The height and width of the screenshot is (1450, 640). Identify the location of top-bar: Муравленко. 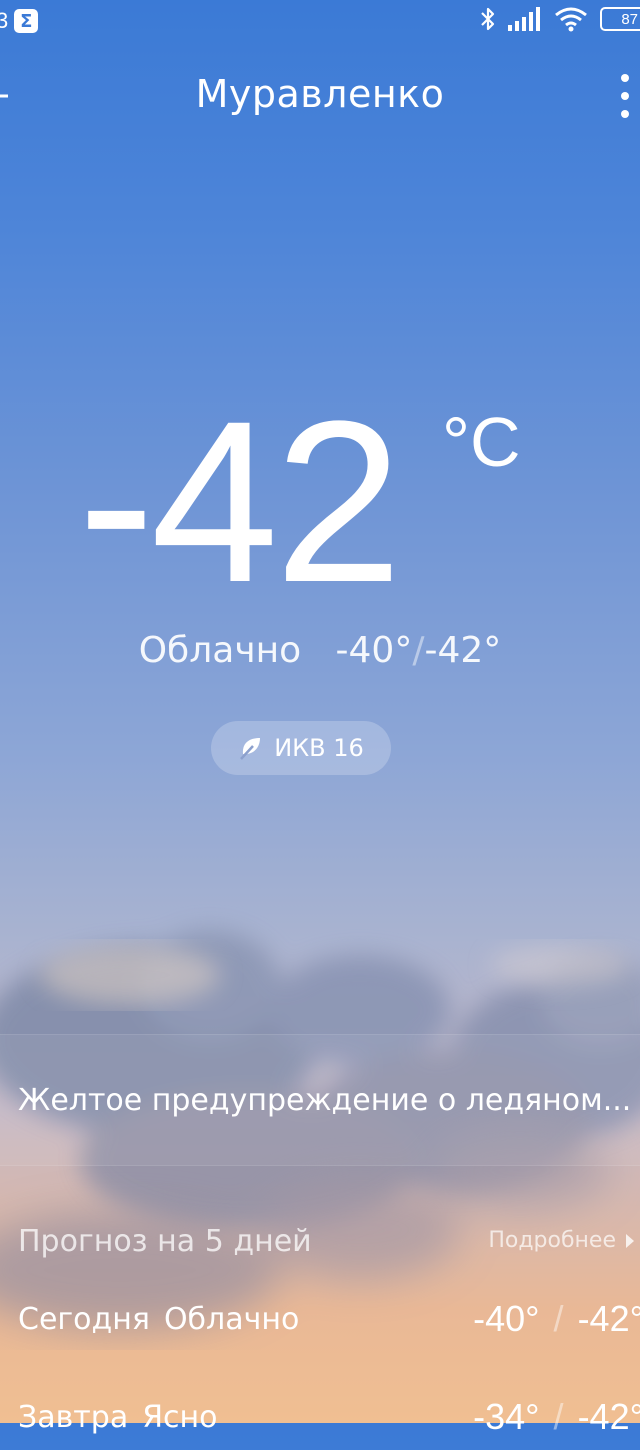
(320, 96).